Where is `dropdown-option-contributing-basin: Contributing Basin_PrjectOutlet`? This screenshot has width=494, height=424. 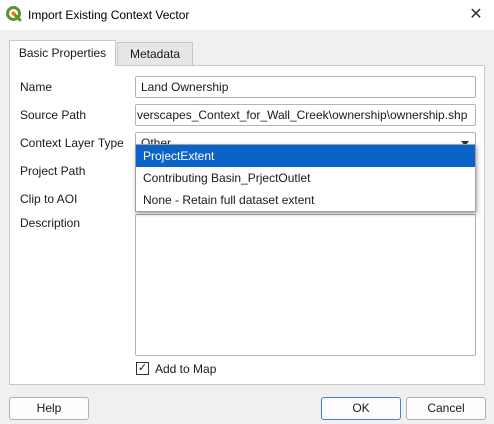
dropdown-option-contributing-basin: Contributing Basin_PrjectOutlet is located at coordinates (305, 178).